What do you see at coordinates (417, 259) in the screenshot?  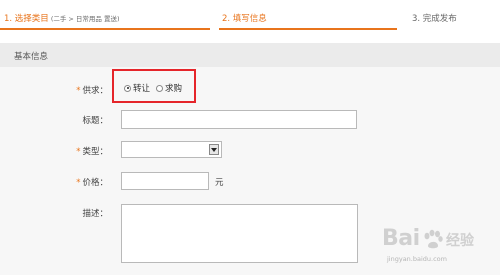 I see `watermark-url: jingyan.baidu.com` at bounding box center [417, 259].